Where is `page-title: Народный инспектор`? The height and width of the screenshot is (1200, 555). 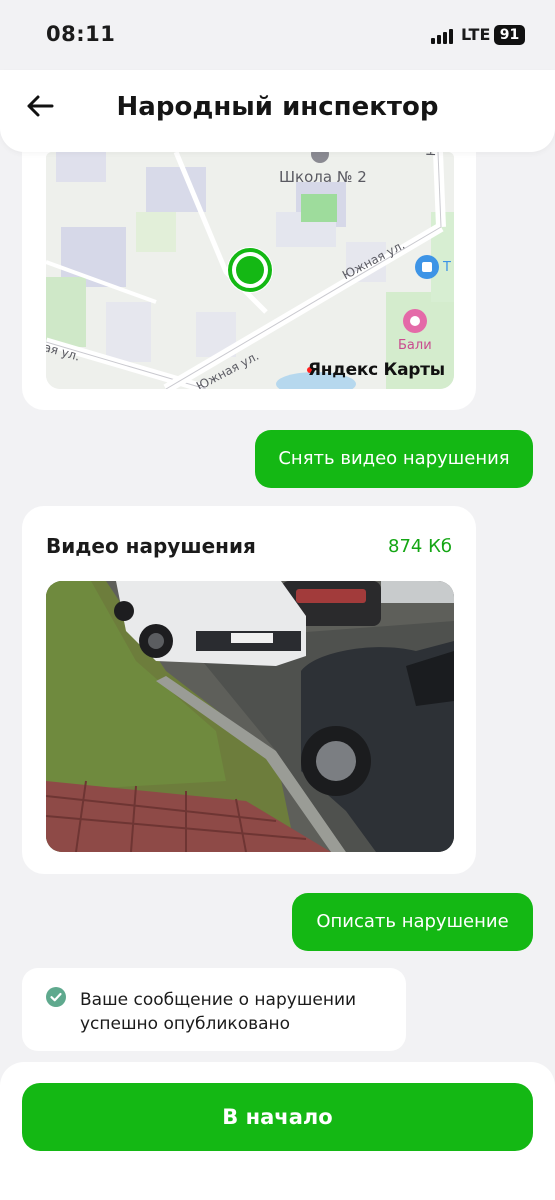
page-title: Народный инспектор is located at coordinates (277, 107).